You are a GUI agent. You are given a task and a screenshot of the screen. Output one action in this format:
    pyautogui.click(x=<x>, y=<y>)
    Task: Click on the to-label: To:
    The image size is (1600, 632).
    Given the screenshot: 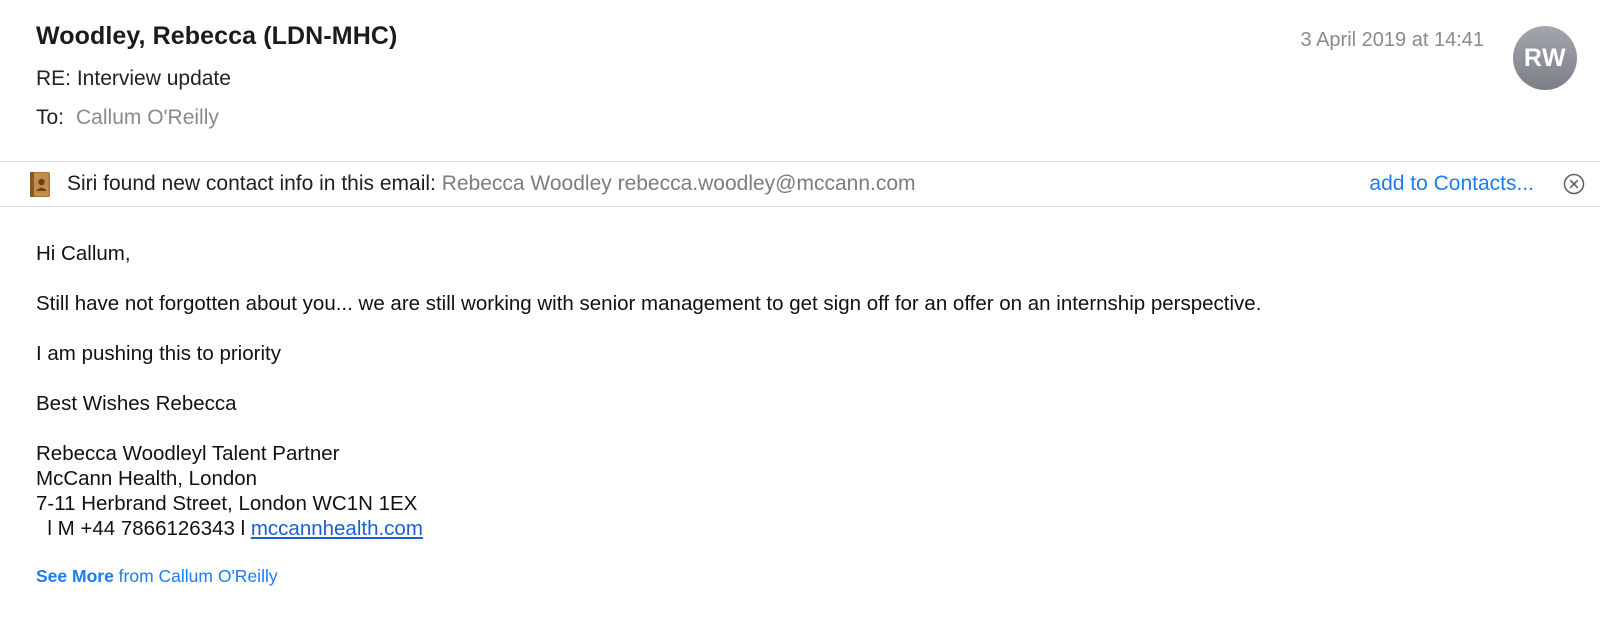 What is the action you would take?
    pyautogui.click(x=50, y=117)
    